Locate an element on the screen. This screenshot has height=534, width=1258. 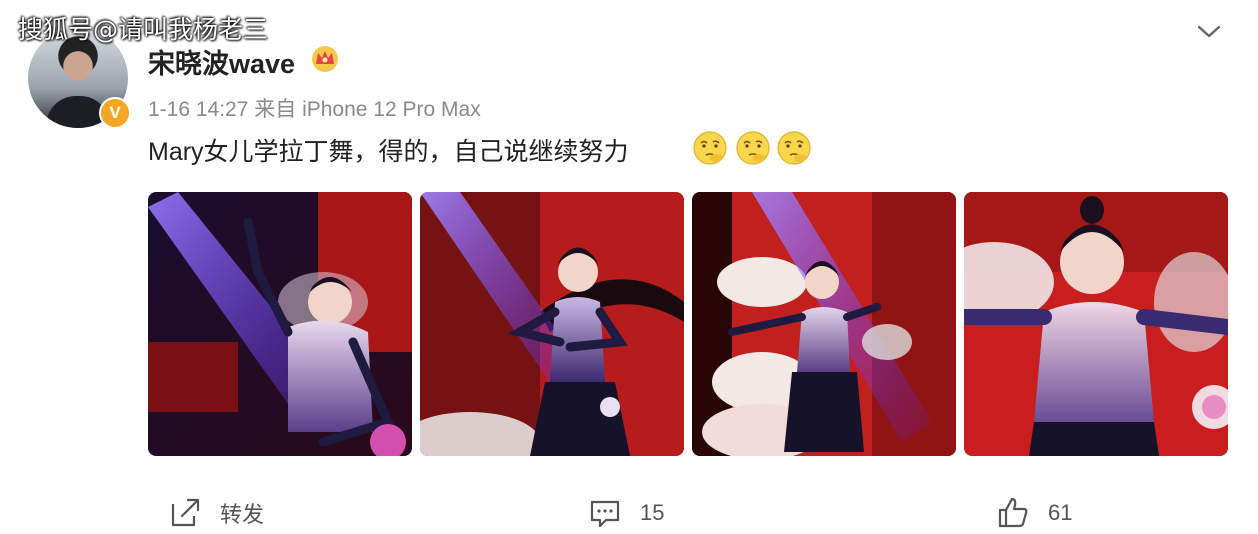
repost-button: 转发 is located at coordinates (216, 513).